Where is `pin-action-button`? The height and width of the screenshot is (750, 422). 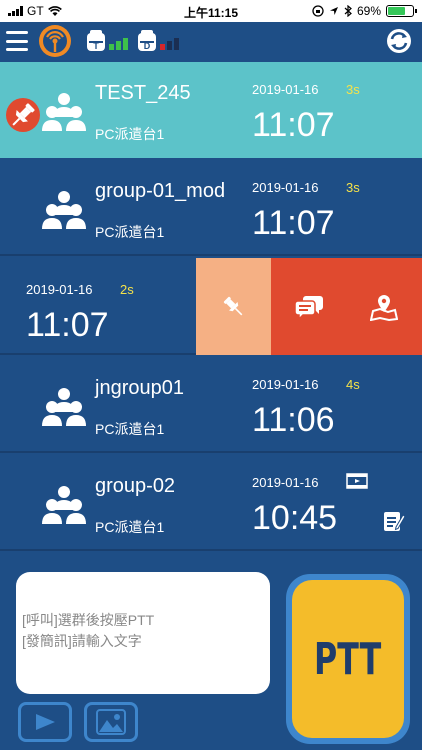 pin-action-button is located at coordinates (233, 306).